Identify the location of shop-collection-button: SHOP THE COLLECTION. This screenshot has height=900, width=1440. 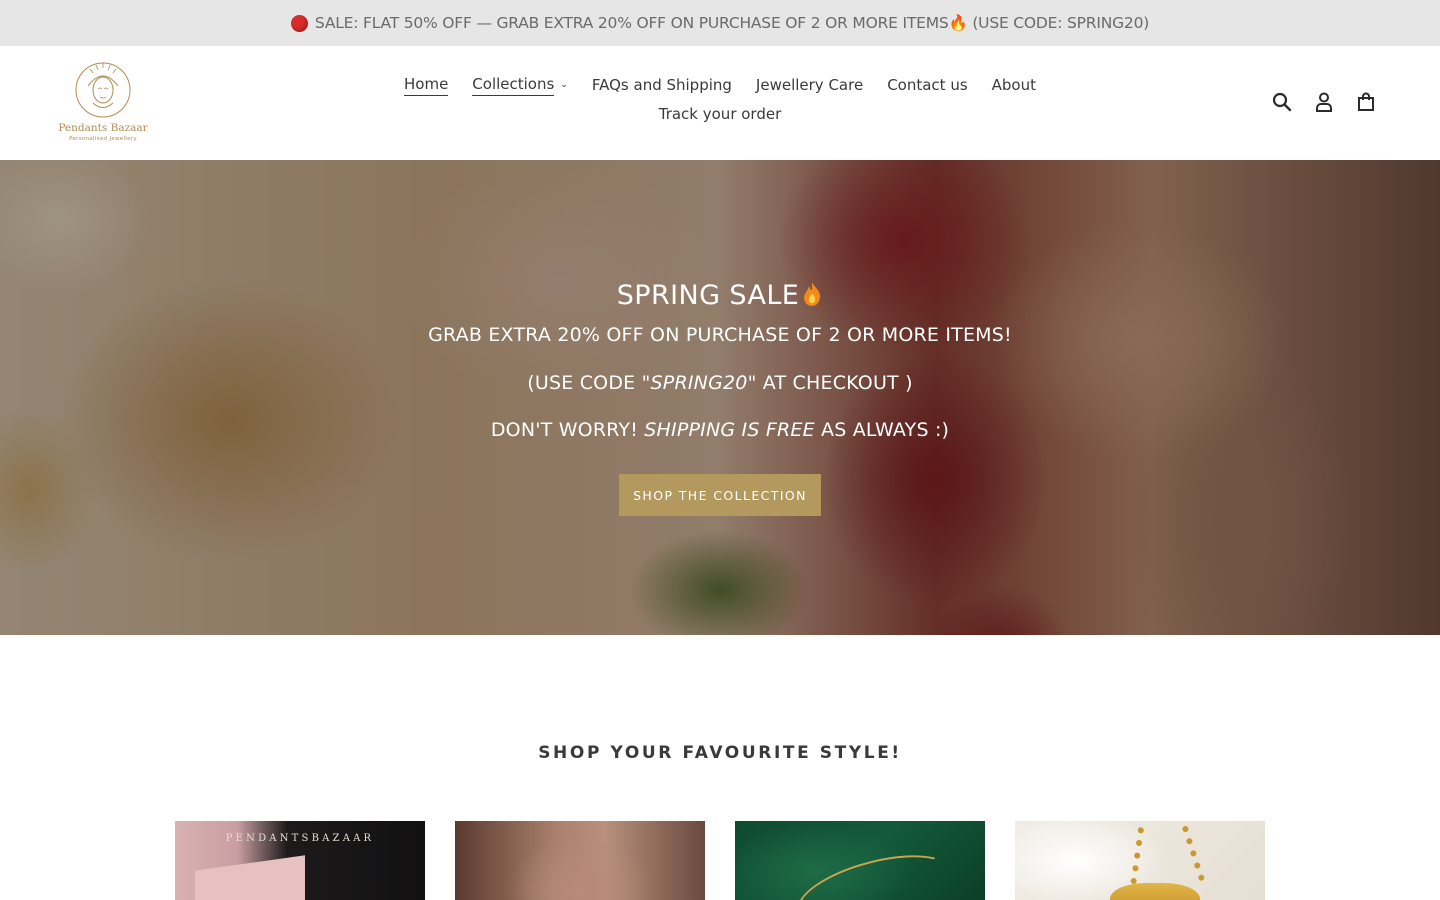
(720, 495).